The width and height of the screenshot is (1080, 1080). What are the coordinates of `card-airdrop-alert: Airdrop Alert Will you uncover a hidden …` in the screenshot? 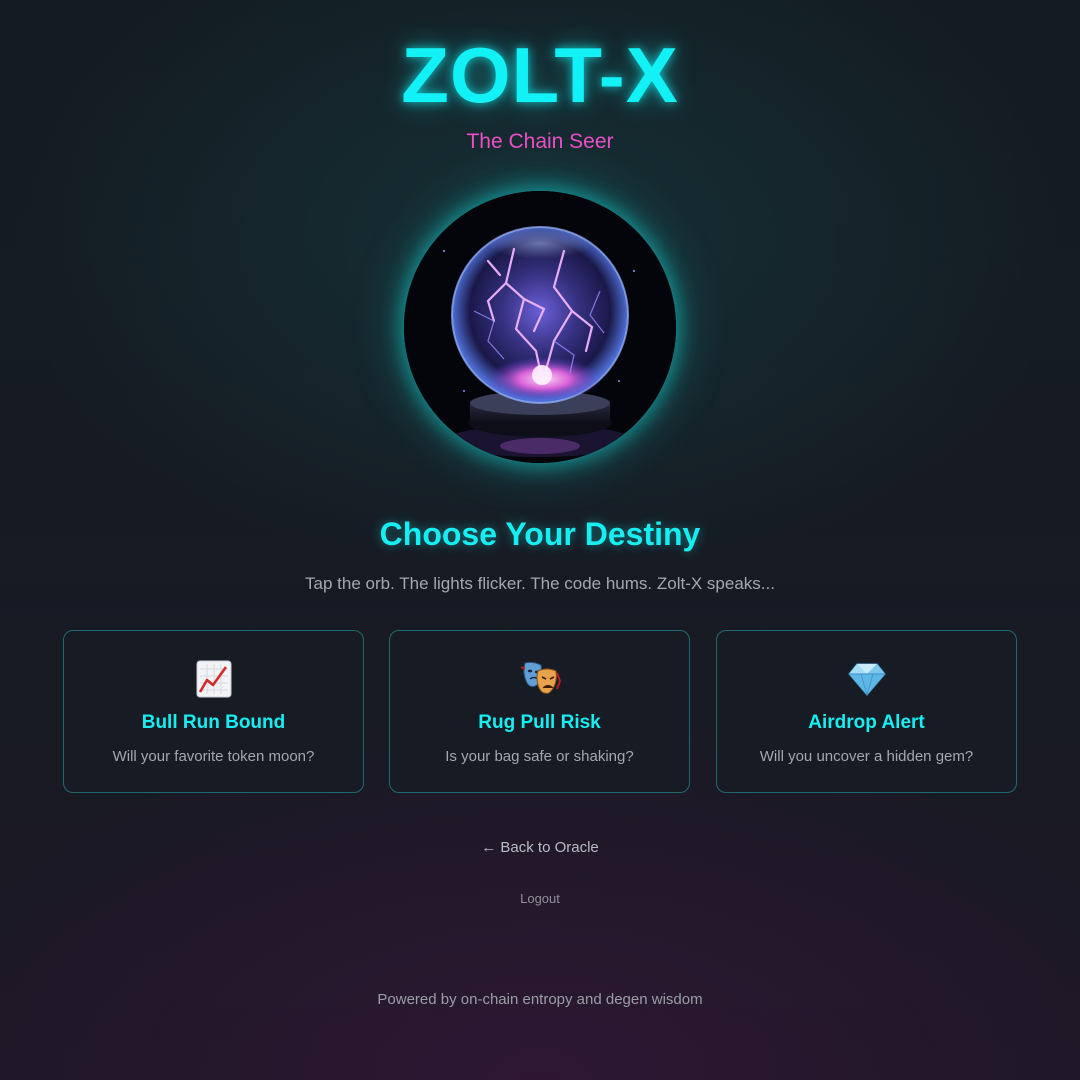 It's located at (866, 711).